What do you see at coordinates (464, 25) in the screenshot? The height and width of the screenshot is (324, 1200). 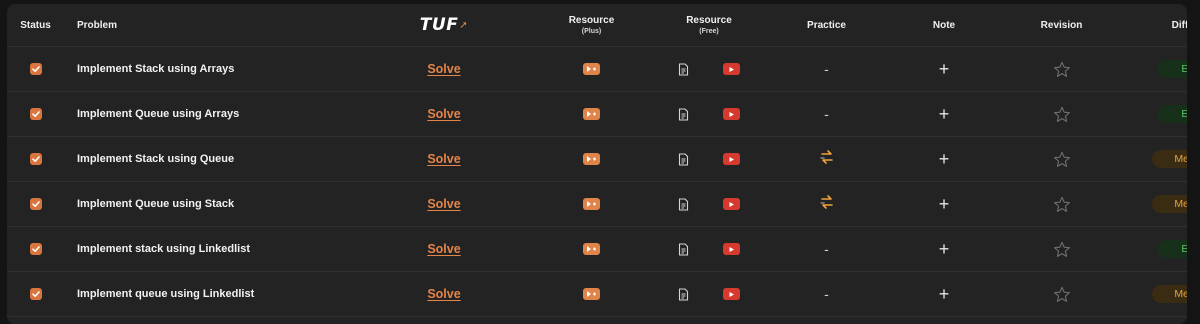 I see `tuf-logo-arrow-icon: ➚` at bounding box center [464, 25].